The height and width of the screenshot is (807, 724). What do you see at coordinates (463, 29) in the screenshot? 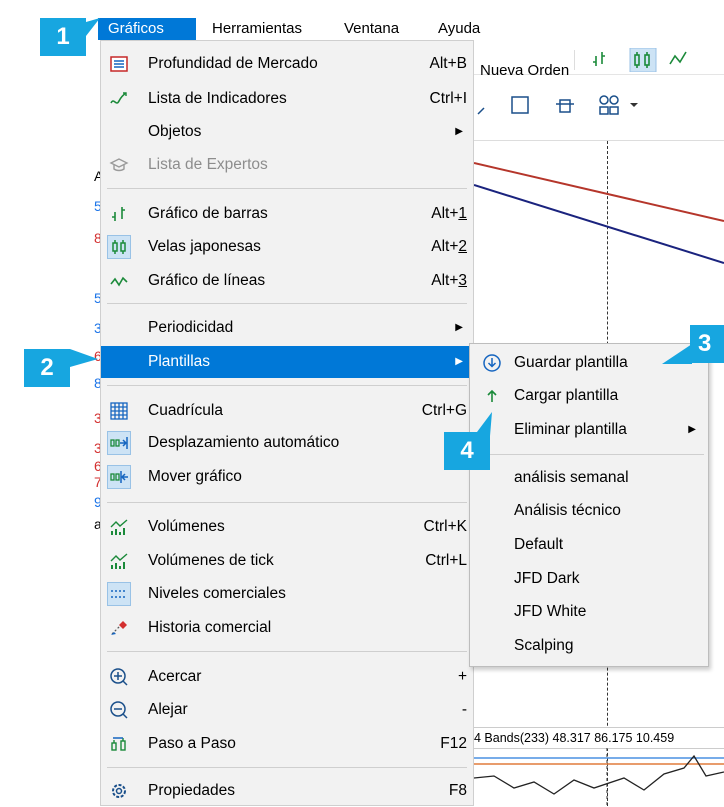
I see `menu-ayuda: Ayuda` at bounding box center [463, 29].